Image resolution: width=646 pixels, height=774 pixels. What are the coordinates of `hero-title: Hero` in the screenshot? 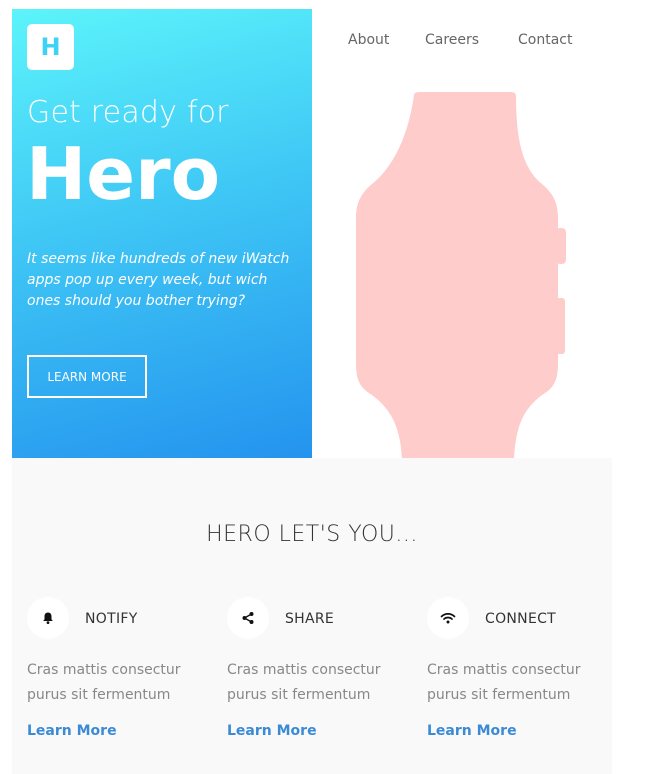 It's located at (123, 174).